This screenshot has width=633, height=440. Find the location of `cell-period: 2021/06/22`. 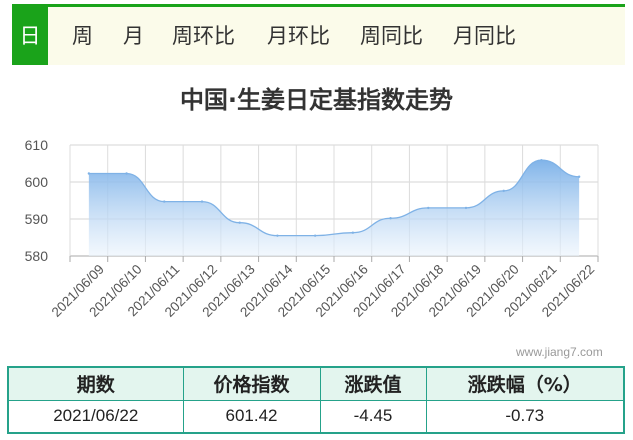

cell-period: 2021/06/22 is located at coordinates (95, 416).